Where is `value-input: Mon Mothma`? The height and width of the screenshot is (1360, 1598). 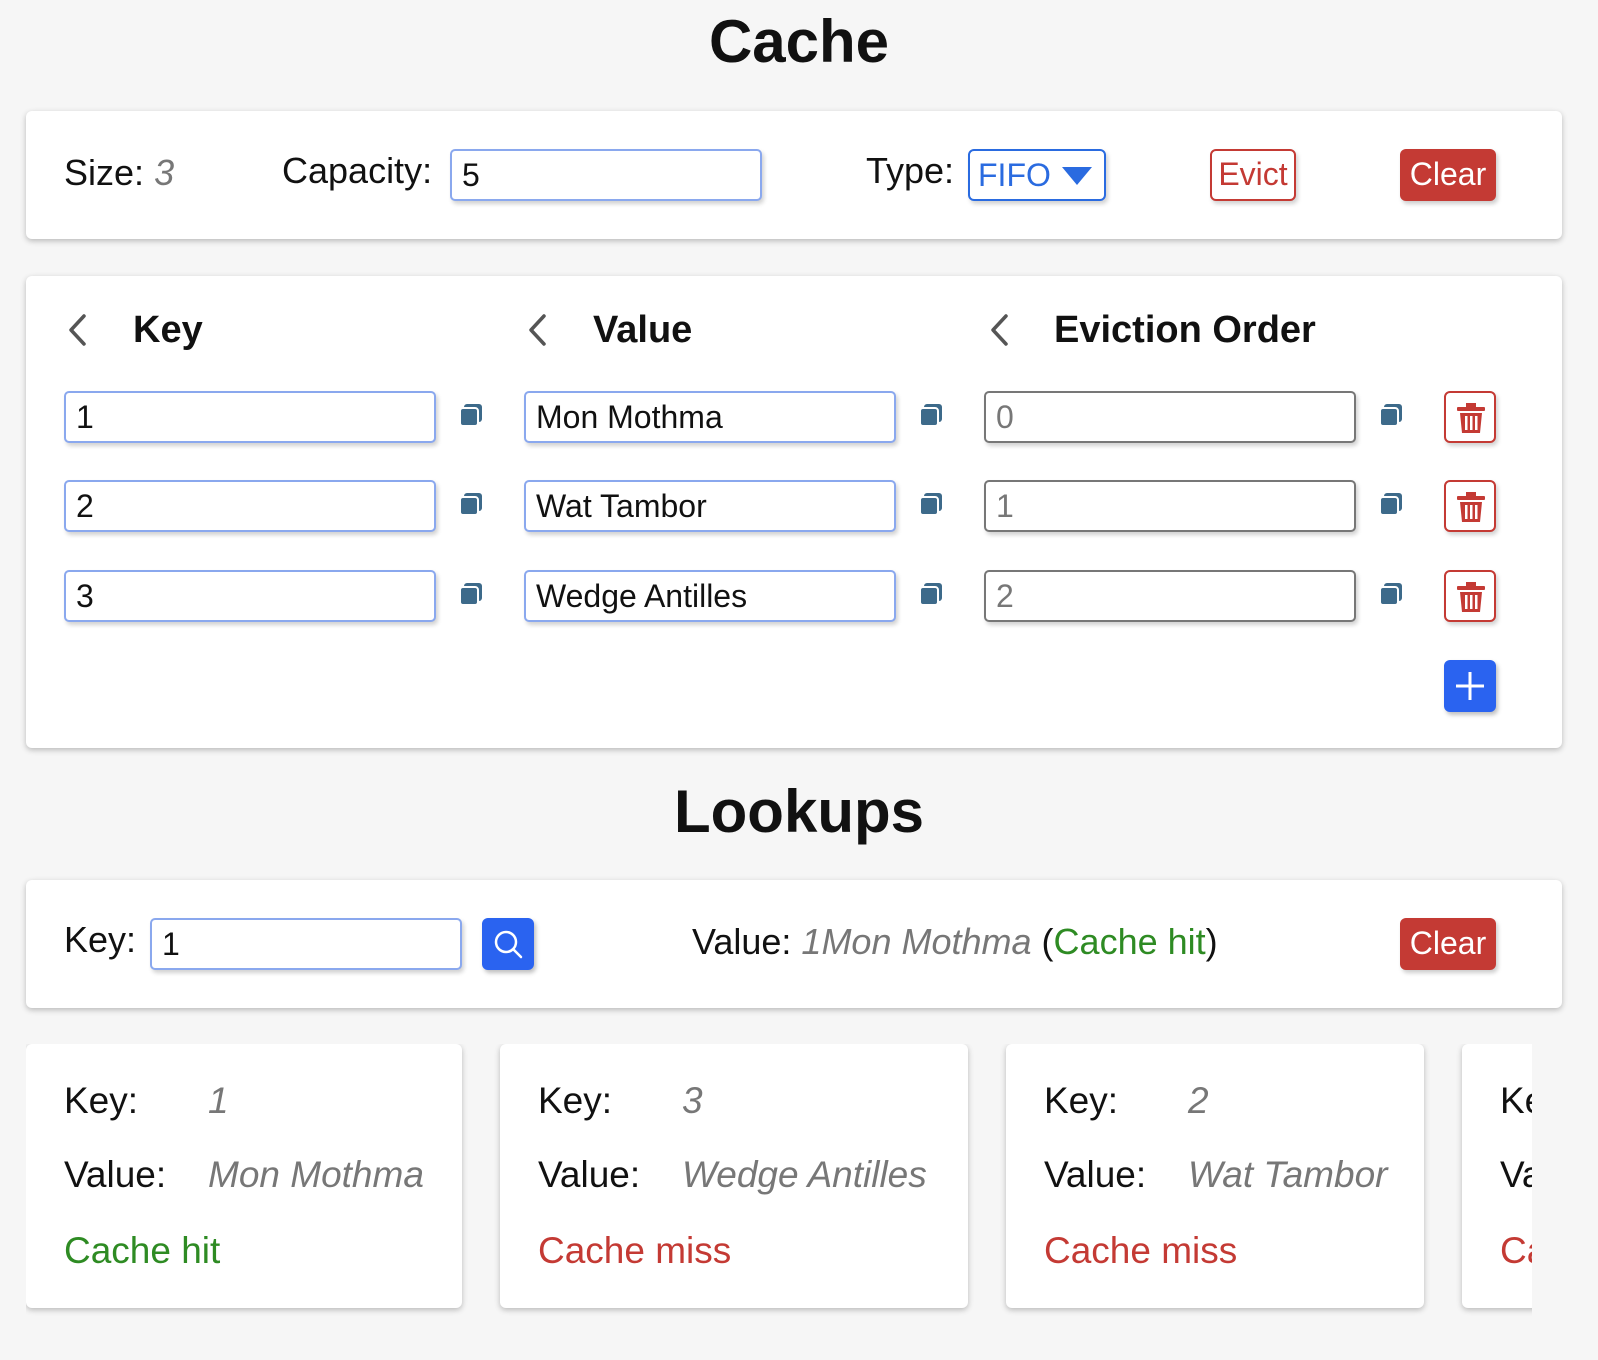
value-input: Mon Mothma is located at coordinates (710, 417).